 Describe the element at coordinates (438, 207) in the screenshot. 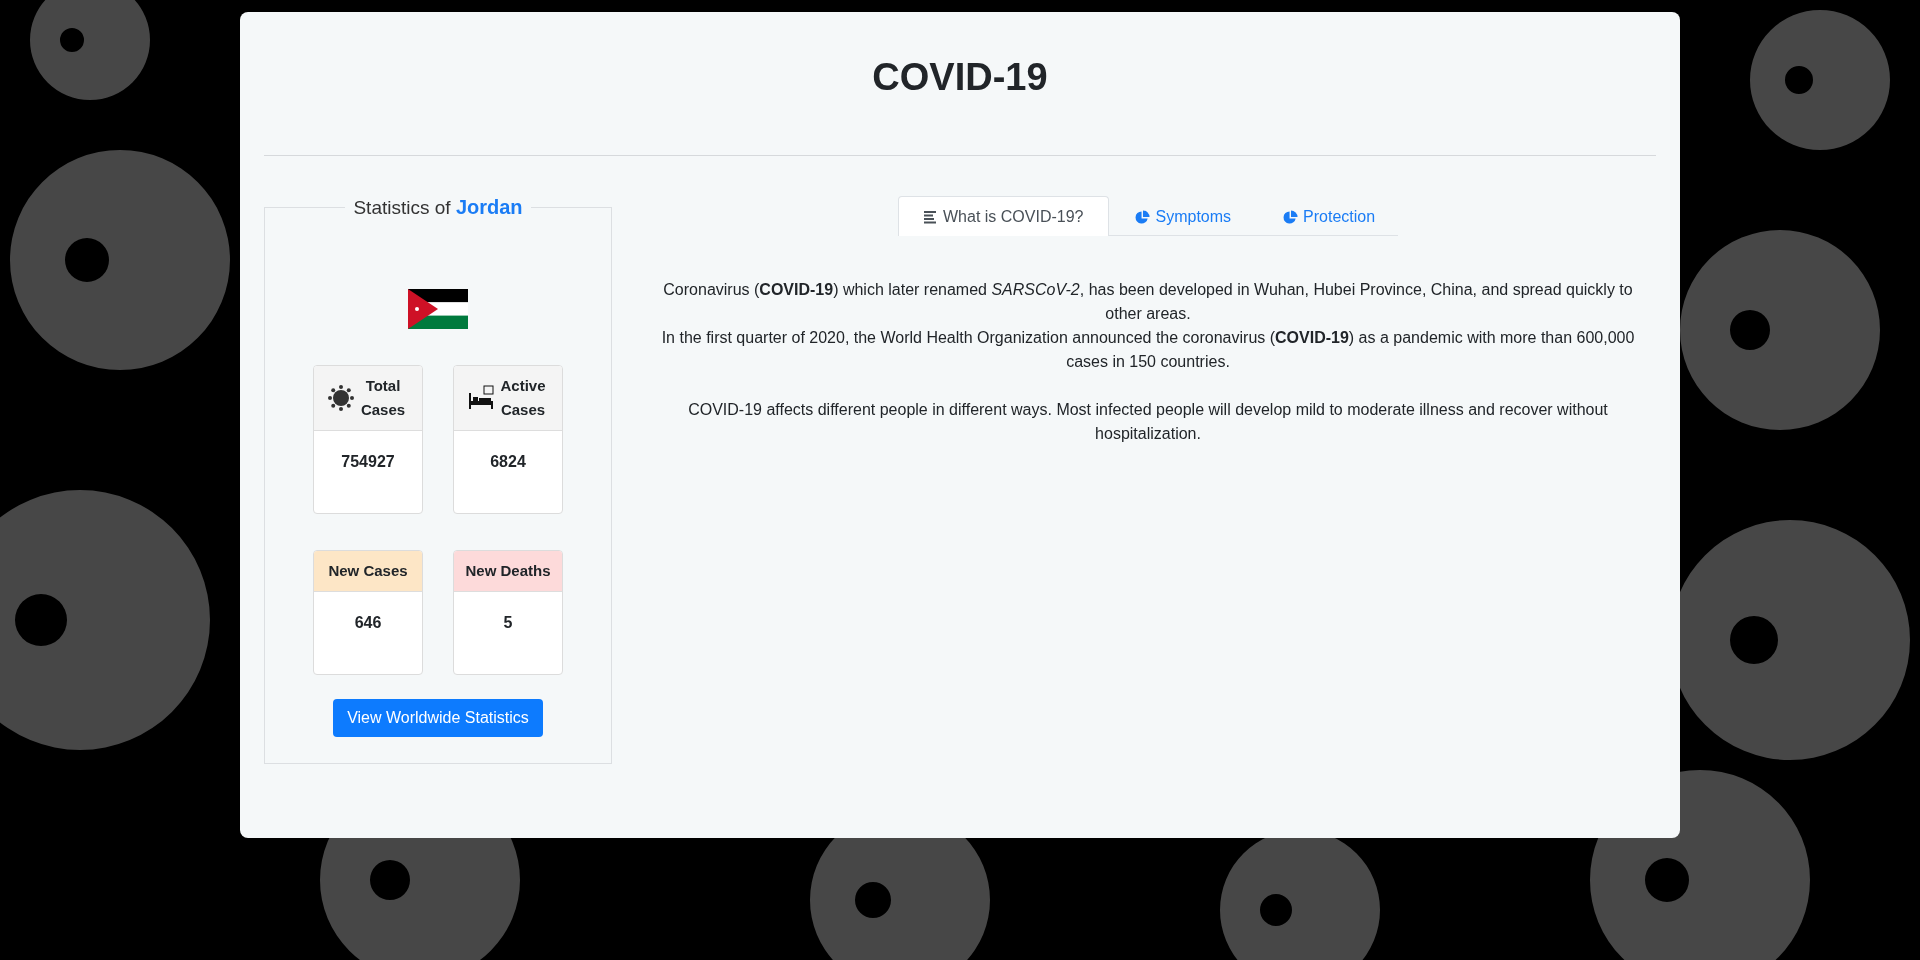

I see `panel-legend: Statistics of Jordan` at that location.